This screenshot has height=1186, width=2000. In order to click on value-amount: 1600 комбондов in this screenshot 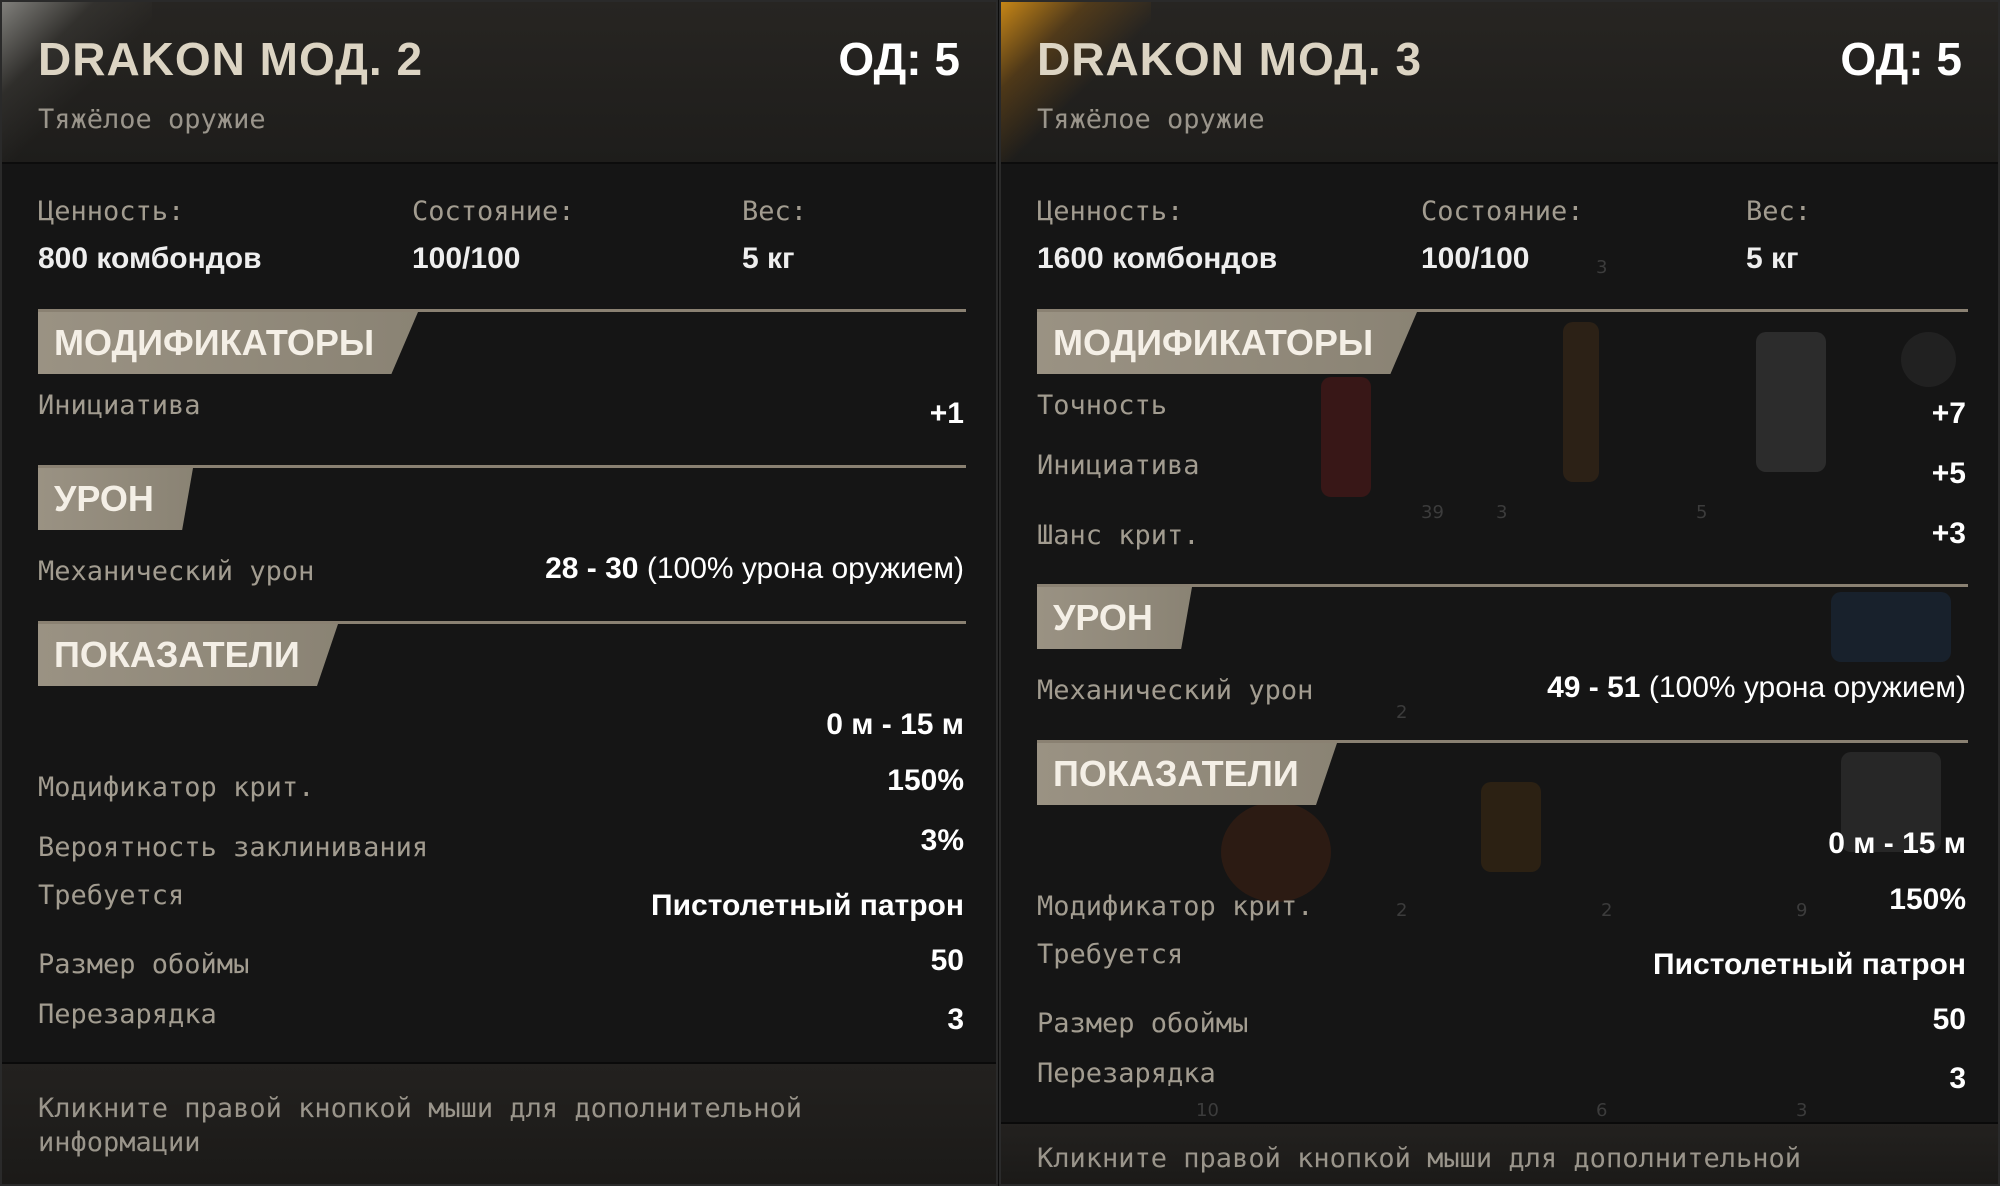, I will do `click(1157, 258)`.